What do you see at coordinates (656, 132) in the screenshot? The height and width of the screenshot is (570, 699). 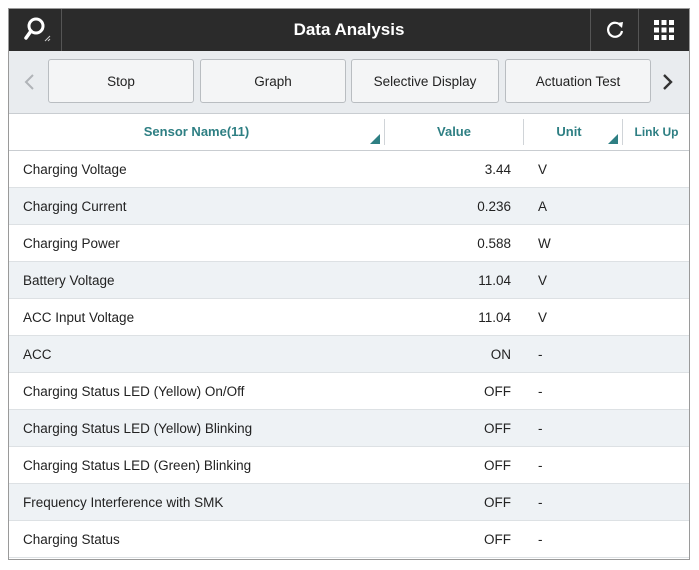 I see `link-up-header: Link Up` at bounding box center [656, 132].